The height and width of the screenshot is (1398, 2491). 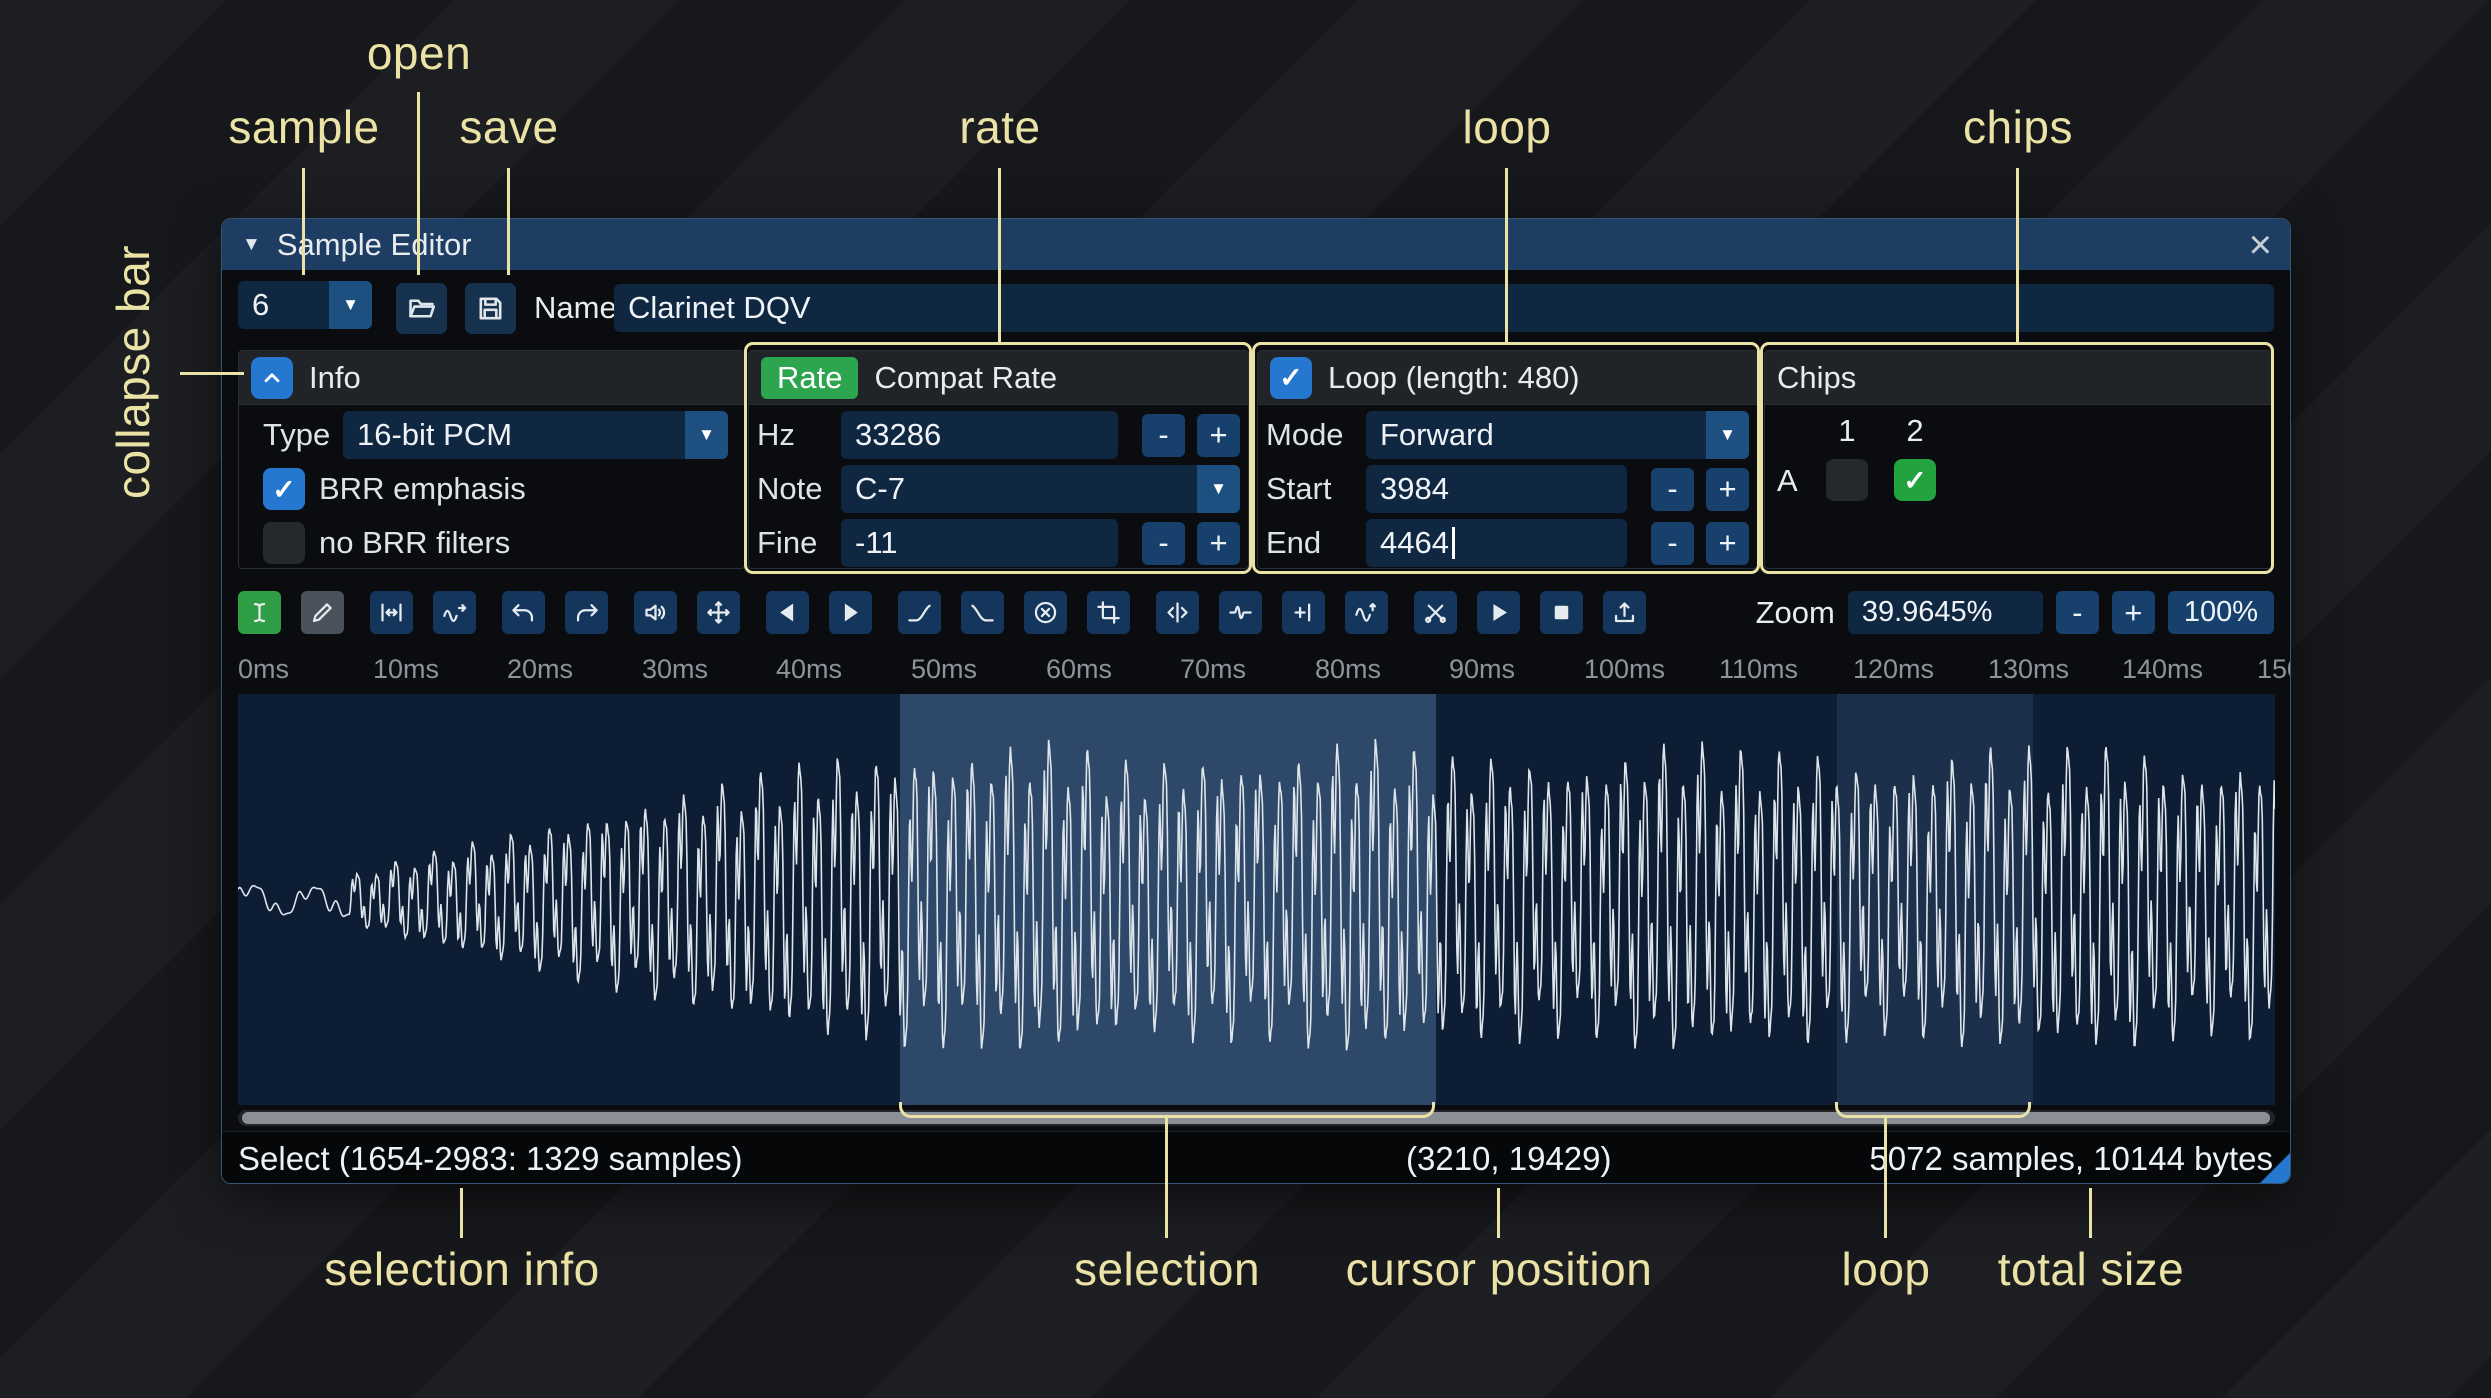 What do you see at coordinates (421, 308) in the screenshot?
I see `open-sample-button` at bounding box center [421, 308].